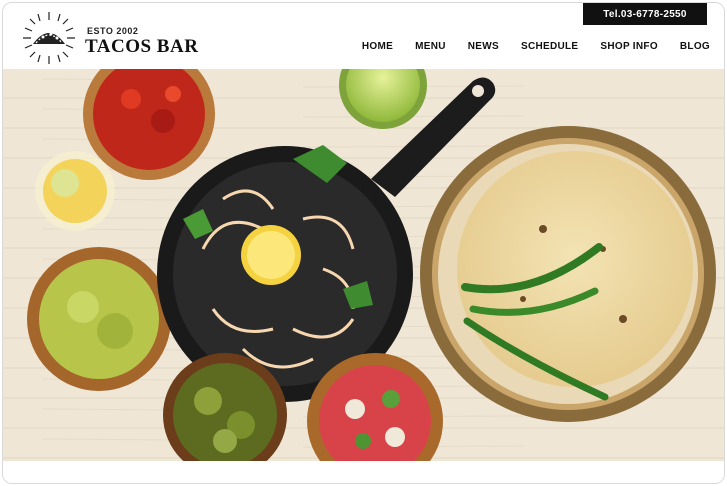 The height and width of the screenshot is (486, 727). I want to click on established-year: ESTO 2002, so click(113, 31).